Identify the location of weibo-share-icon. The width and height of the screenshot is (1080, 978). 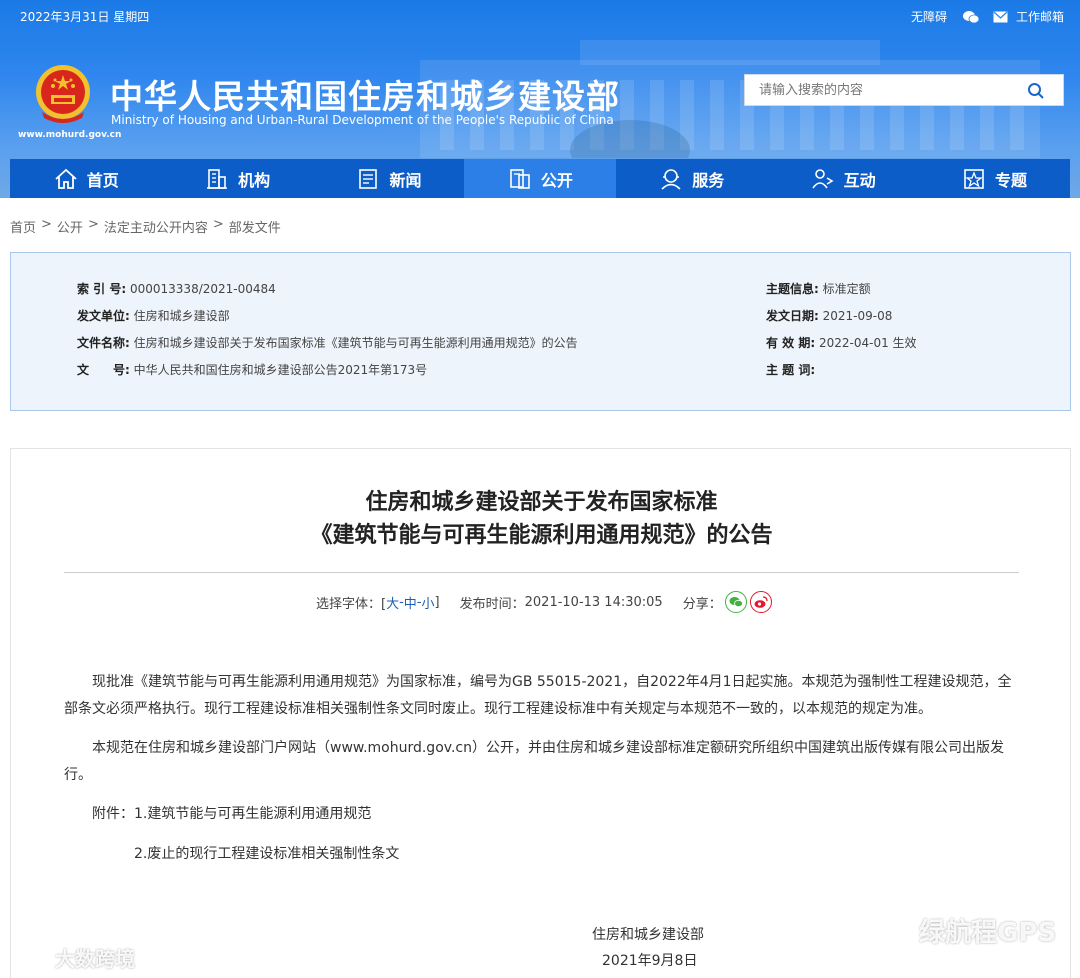
(761, 602).